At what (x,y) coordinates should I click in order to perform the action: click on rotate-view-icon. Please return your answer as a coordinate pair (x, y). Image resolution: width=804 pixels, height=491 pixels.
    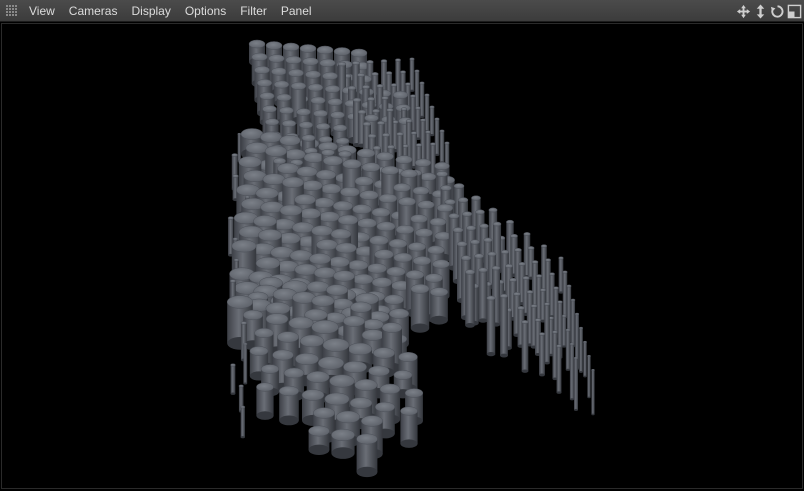
    Looking at the image, I should click on (777, 11).